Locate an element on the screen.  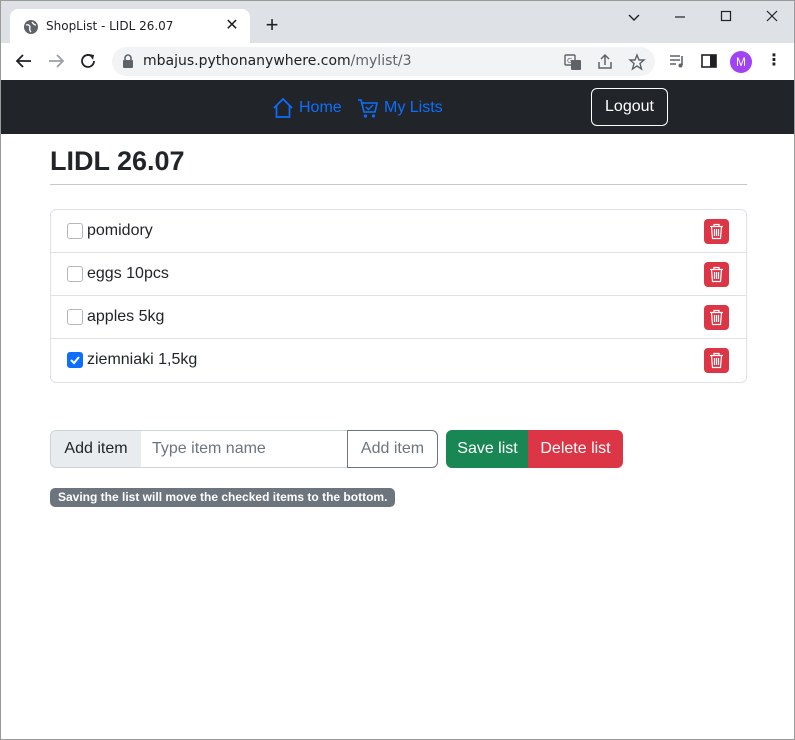
item-label: apples 5kg is located at coordinates (126, 316).